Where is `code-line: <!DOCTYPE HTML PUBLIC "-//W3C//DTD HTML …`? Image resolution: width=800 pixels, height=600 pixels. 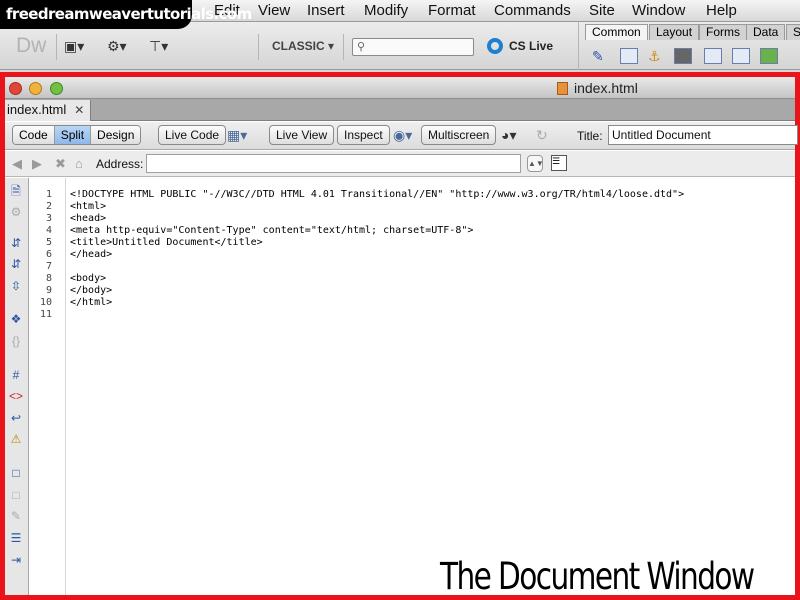
code-line: <!DOCTYPE HTML PUBLIC "-//W3C//DTD HTML … is located at coordinates (377, 194).